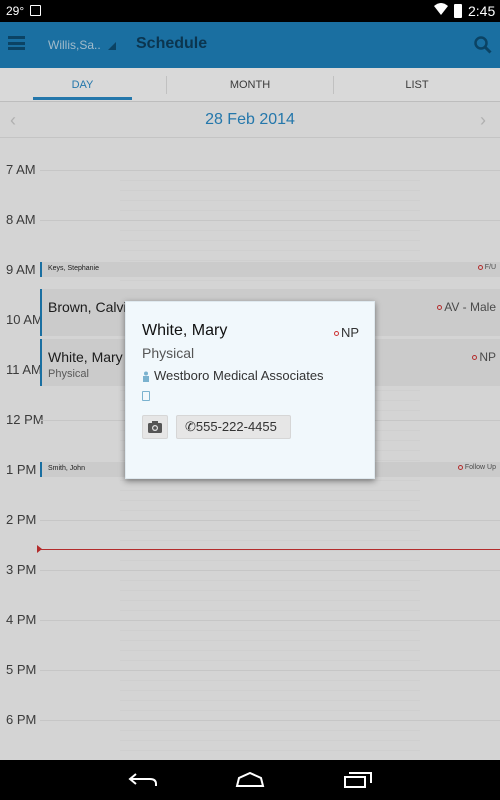 This screenshot has height=800, width=500. What do you see at coordinates (155, 427) in the screenshot?
I see `camera-icon` at bounding box center [155, 427].